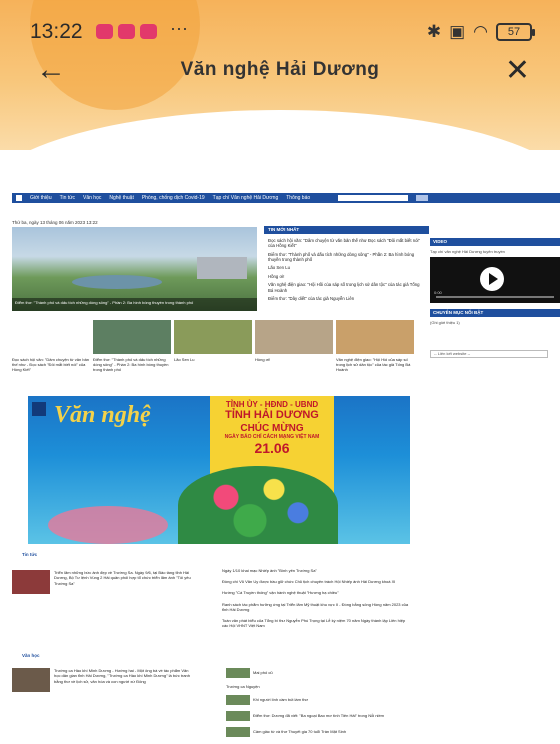 The height and width of the screenshot is (744, 560). Describe the element at coordinates (346, 276) in the screenshot. I see `news-item: Hồng ơi!` at that location.